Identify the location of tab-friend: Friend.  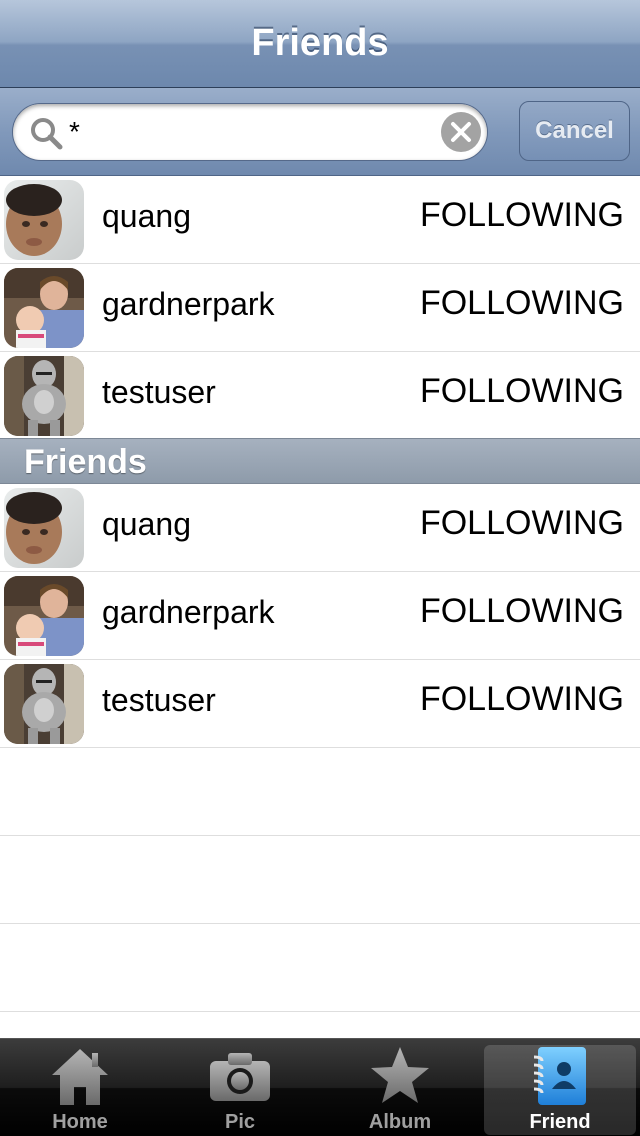
(560, 1087).